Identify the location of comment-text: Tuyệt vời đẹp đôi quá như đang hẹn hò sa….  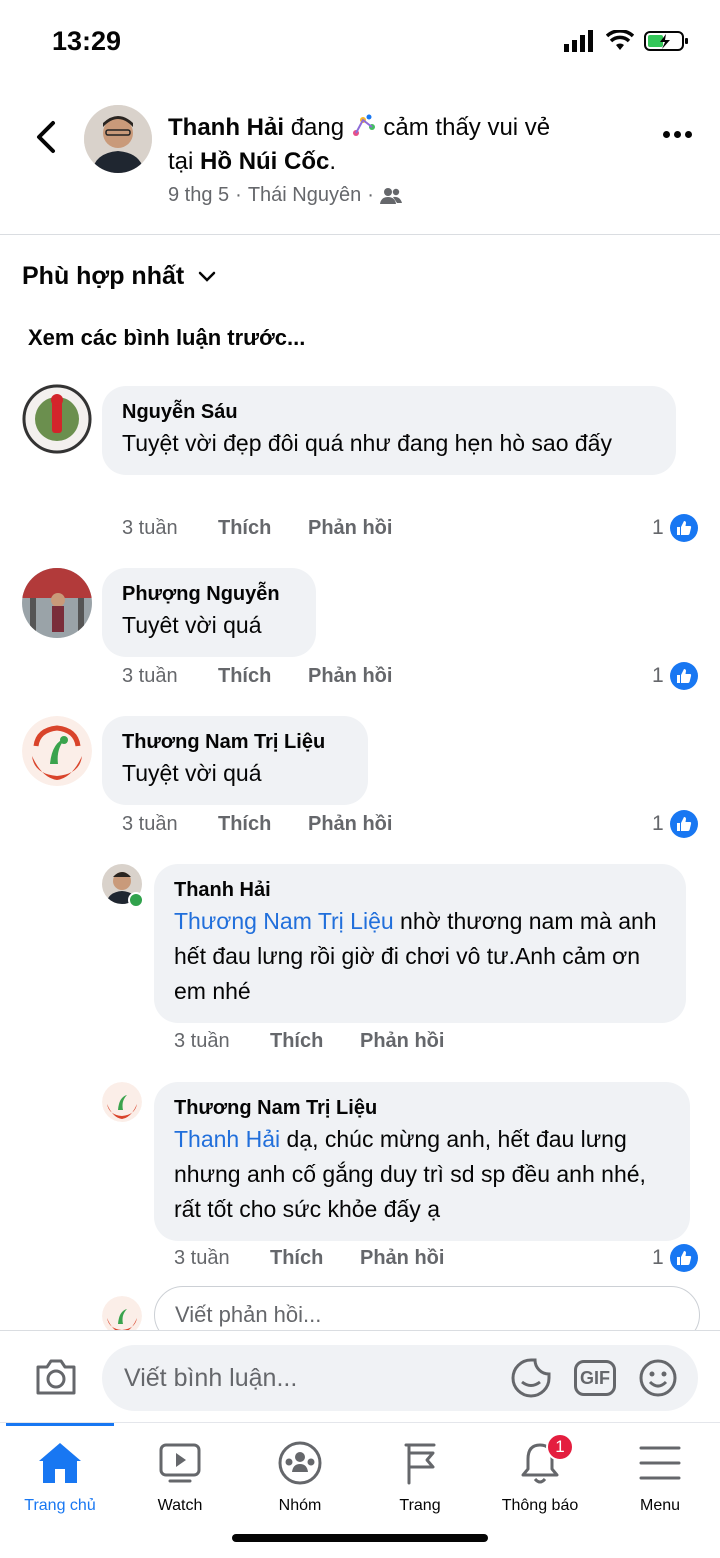
(367, 443).